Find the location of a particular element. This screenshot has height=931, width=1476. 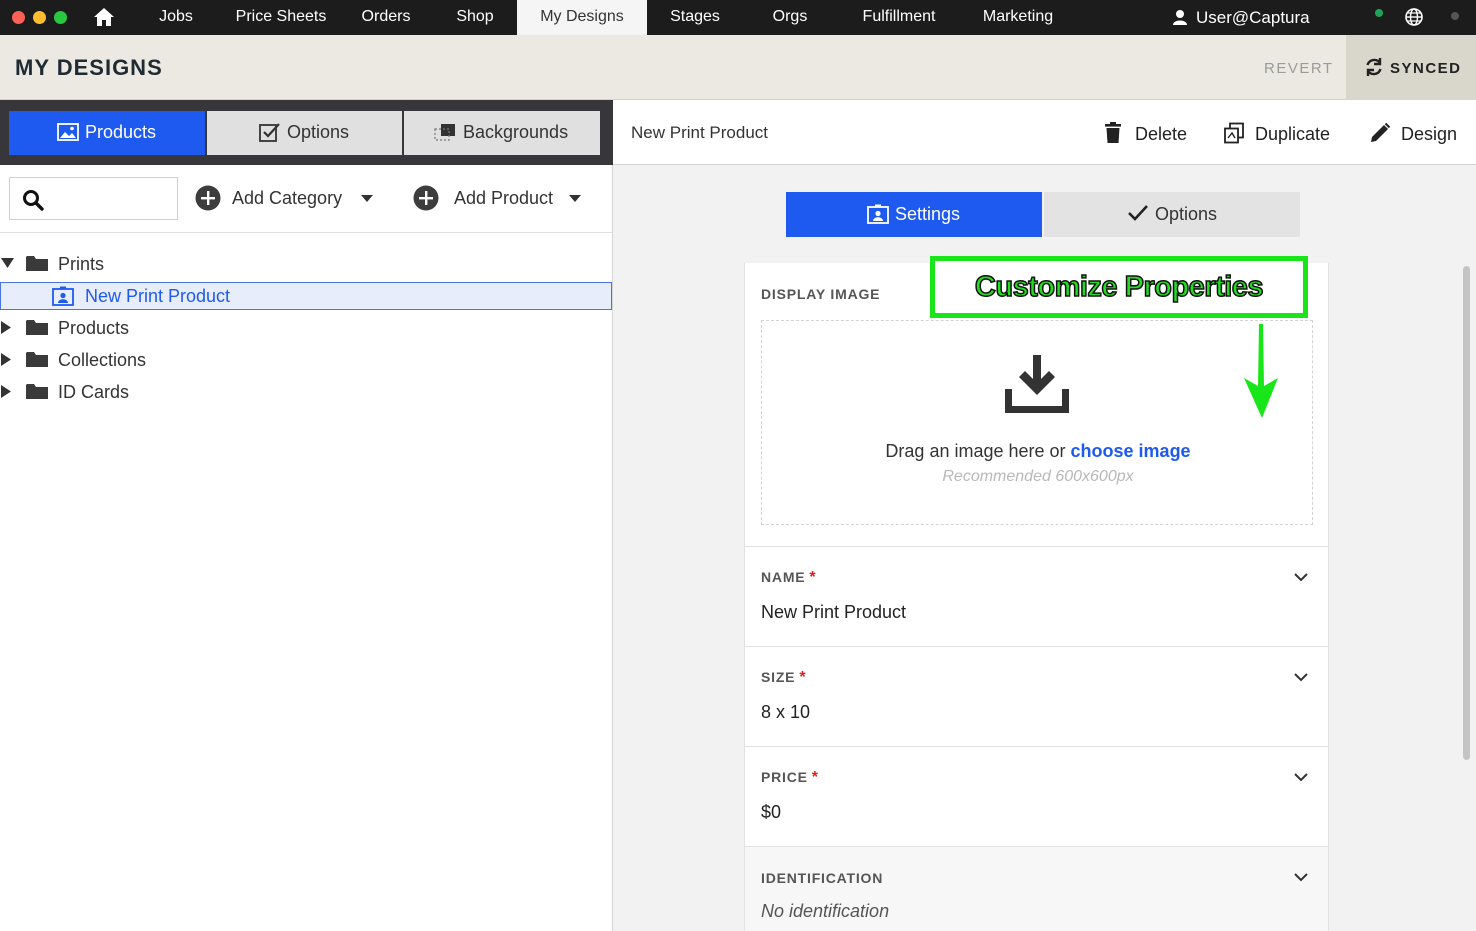

portrait-icon is located at coordinates (63, 296).